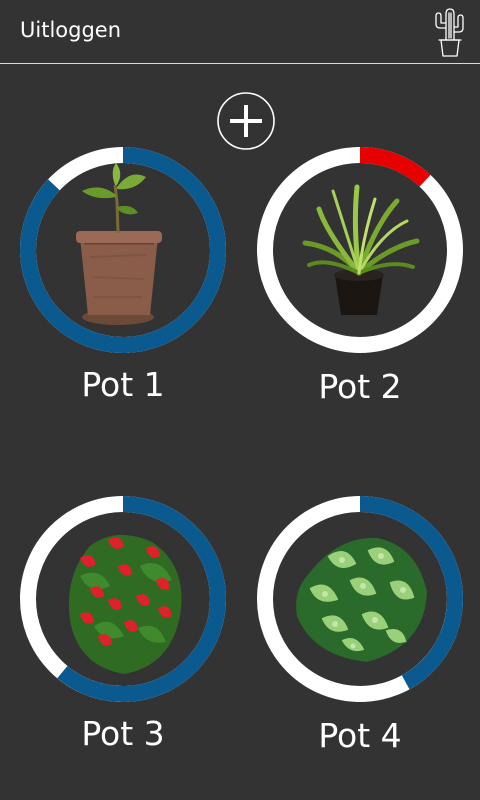 The image size is (480, 800). What do you see at coordinates (360, 386) in the screenshot?
I see `pot-label: Pot 2` at bounding box center [360, 386].